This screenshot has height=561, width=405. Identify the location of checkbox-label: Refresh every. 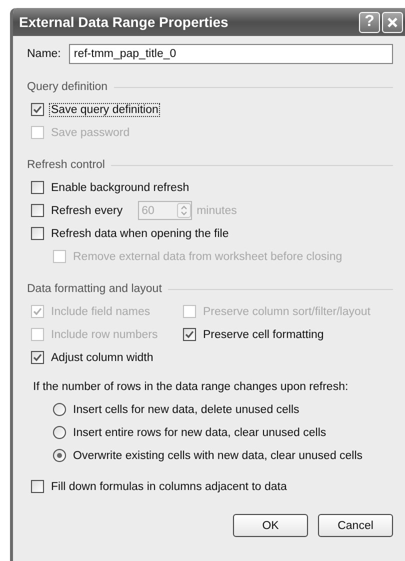
(87, 211).